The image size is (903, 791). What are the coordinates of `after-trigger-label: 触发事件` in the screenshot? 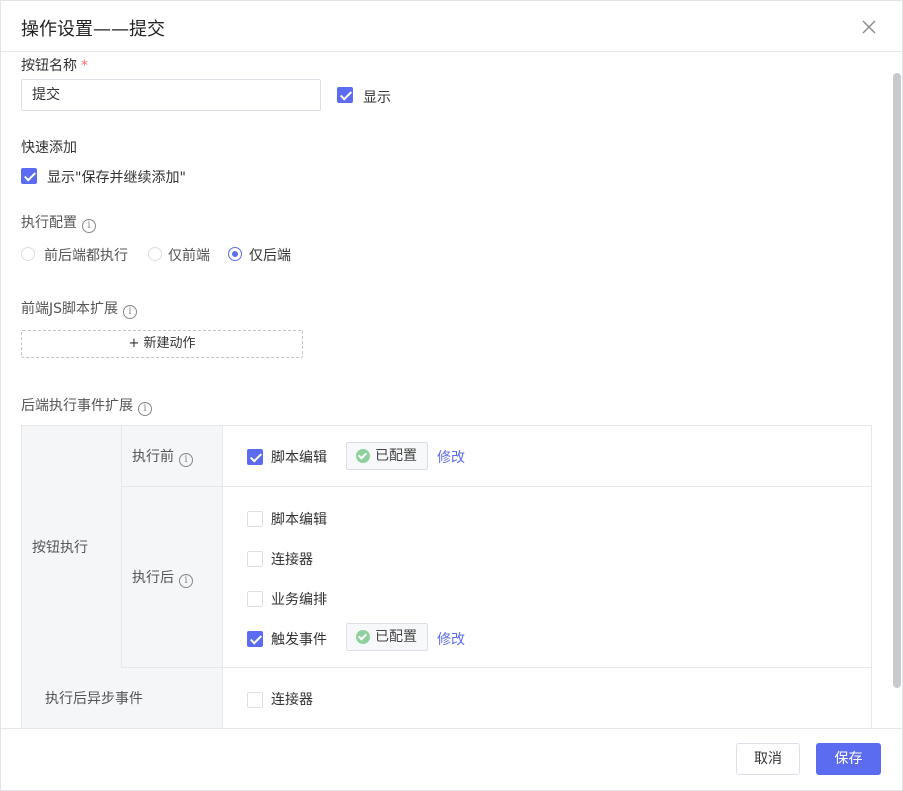 It's located at (299, 640).